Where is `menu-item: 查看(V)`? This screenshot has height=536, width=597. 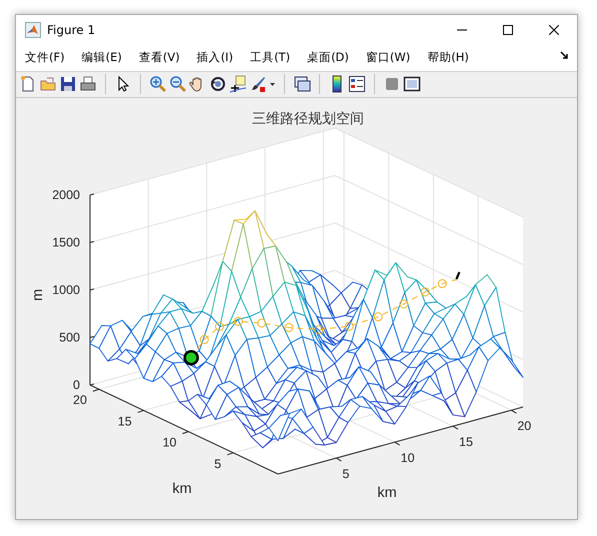
menu-item: 查看(V) is located at coordinates (159, 58).